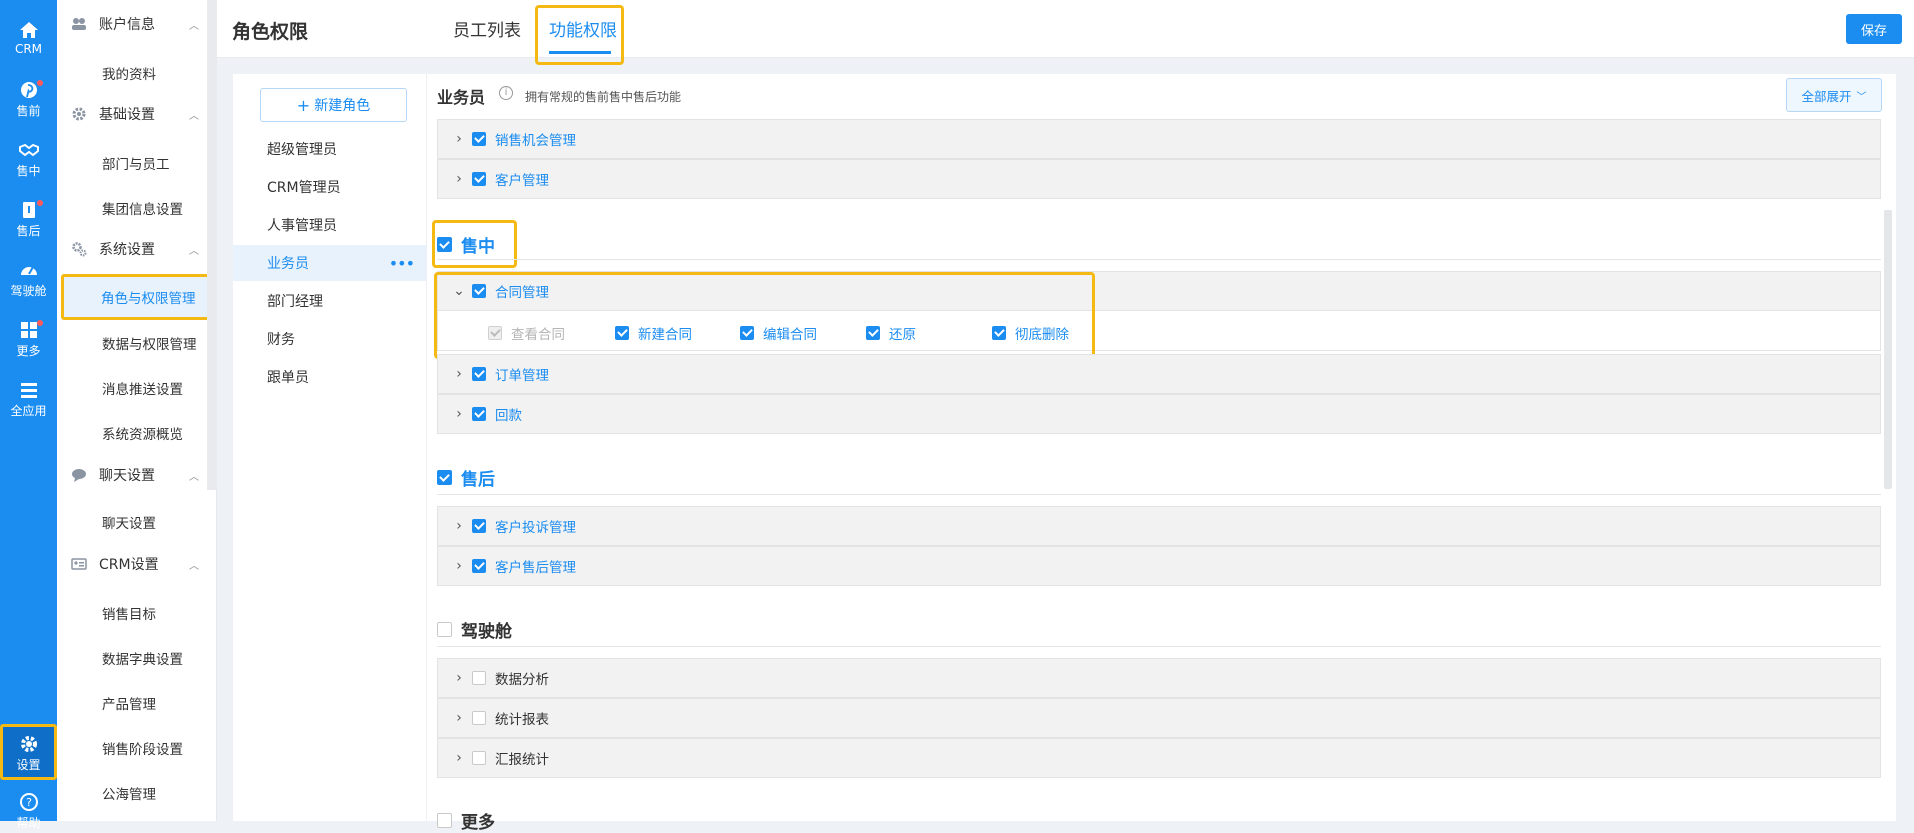 This screenshot has height=833, width=1914. What do you see at coordinates (1159, 179) in the screenshot?
I see `permission-row: › 客户管理` at bounding box center [1159, 179].